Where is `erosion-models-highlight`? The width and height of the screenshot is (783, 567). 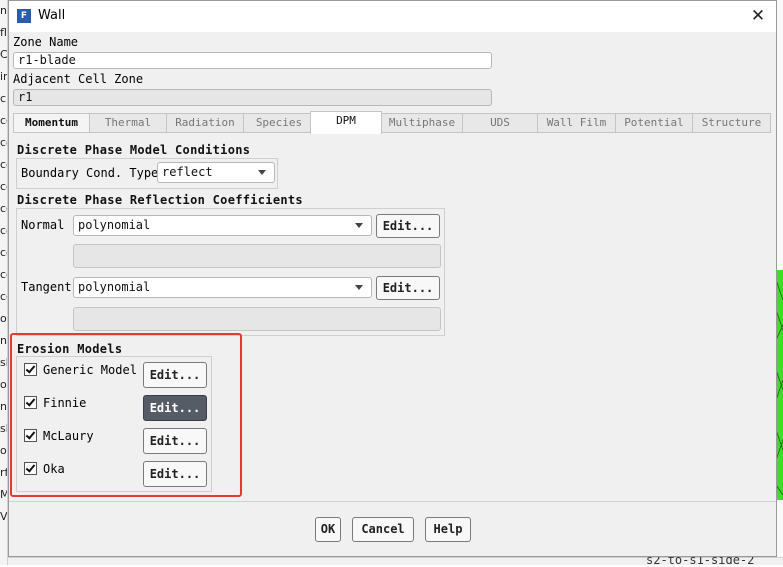 erosion-models-highlight is located at coordinates (126, 415).